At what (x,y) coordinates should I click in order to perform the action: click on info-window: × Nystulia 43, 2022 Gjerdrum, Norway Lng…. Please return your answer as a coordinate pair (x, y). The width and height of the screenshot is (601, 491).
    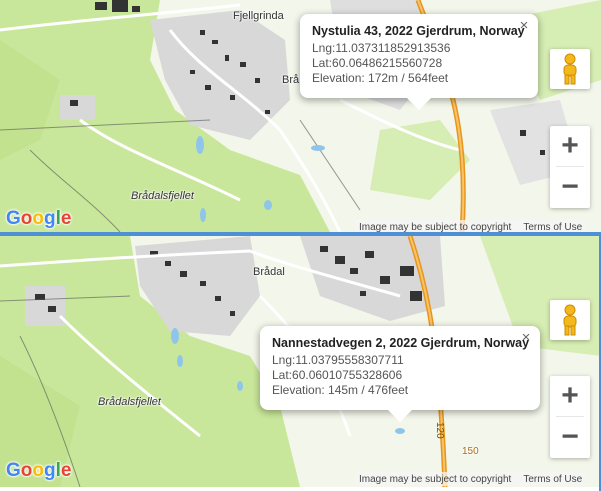
    Looking at the image, I should click on (419, 62).